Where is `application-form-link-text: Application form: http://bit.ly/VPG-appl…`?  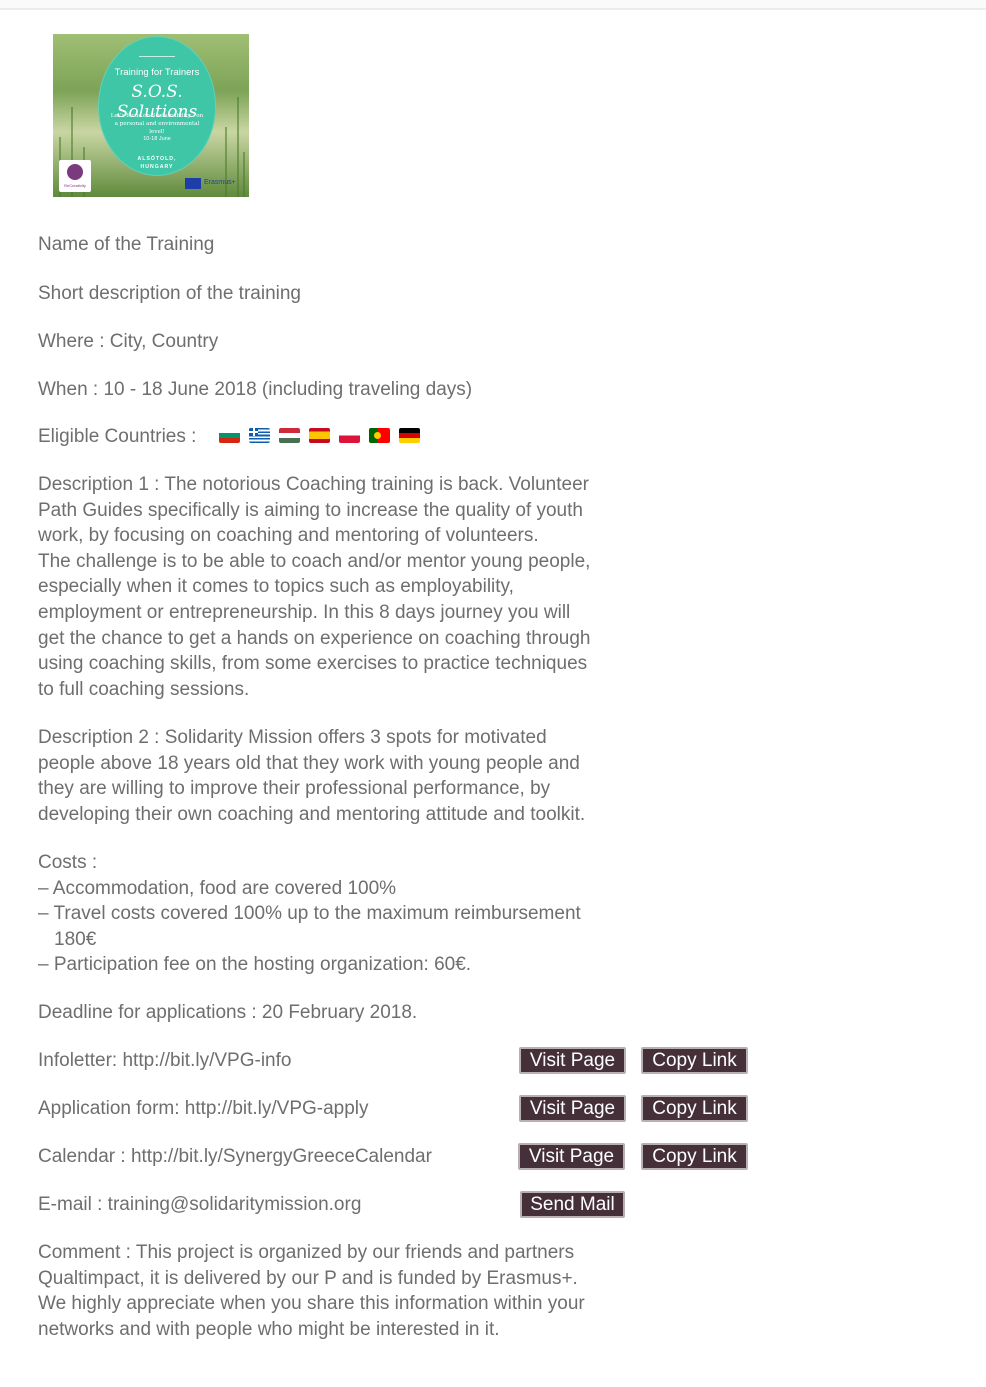
application-form-link-text: Application form: http://bit.ly/VPG-appl… is located at coordinates (203, 1108).